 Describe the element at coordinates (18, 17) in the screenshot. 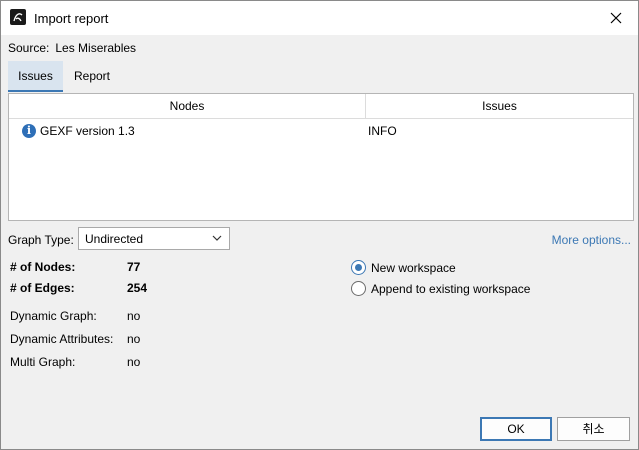

I see `gephi-app-icon` at that location.